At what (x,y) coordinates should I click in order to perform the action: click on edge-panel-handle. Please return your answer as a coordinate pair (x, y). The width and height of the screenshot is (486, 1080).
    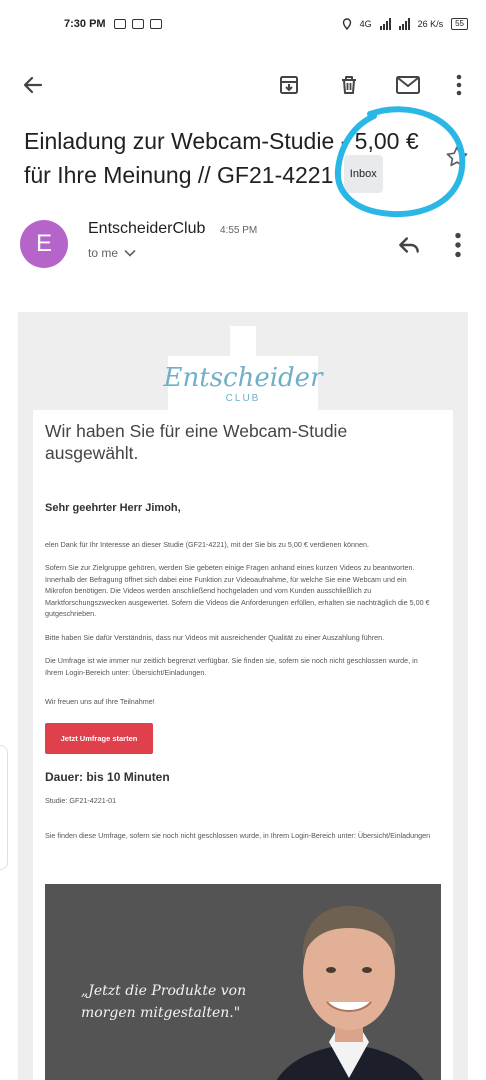
    Looking at the image, I should click on (4, 807).